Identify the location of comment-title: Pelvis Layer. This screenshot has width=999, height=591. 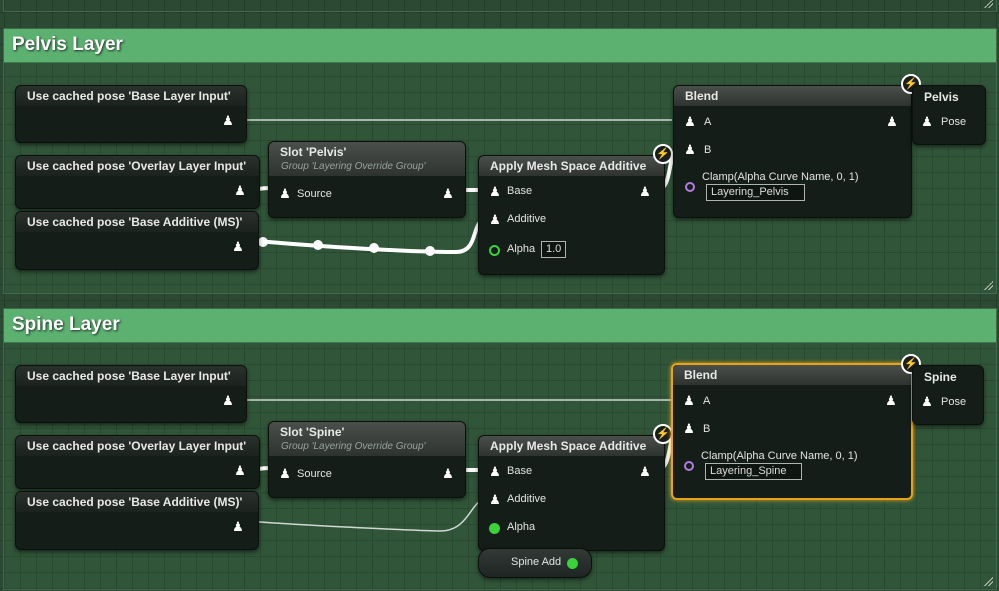
(67, 44).